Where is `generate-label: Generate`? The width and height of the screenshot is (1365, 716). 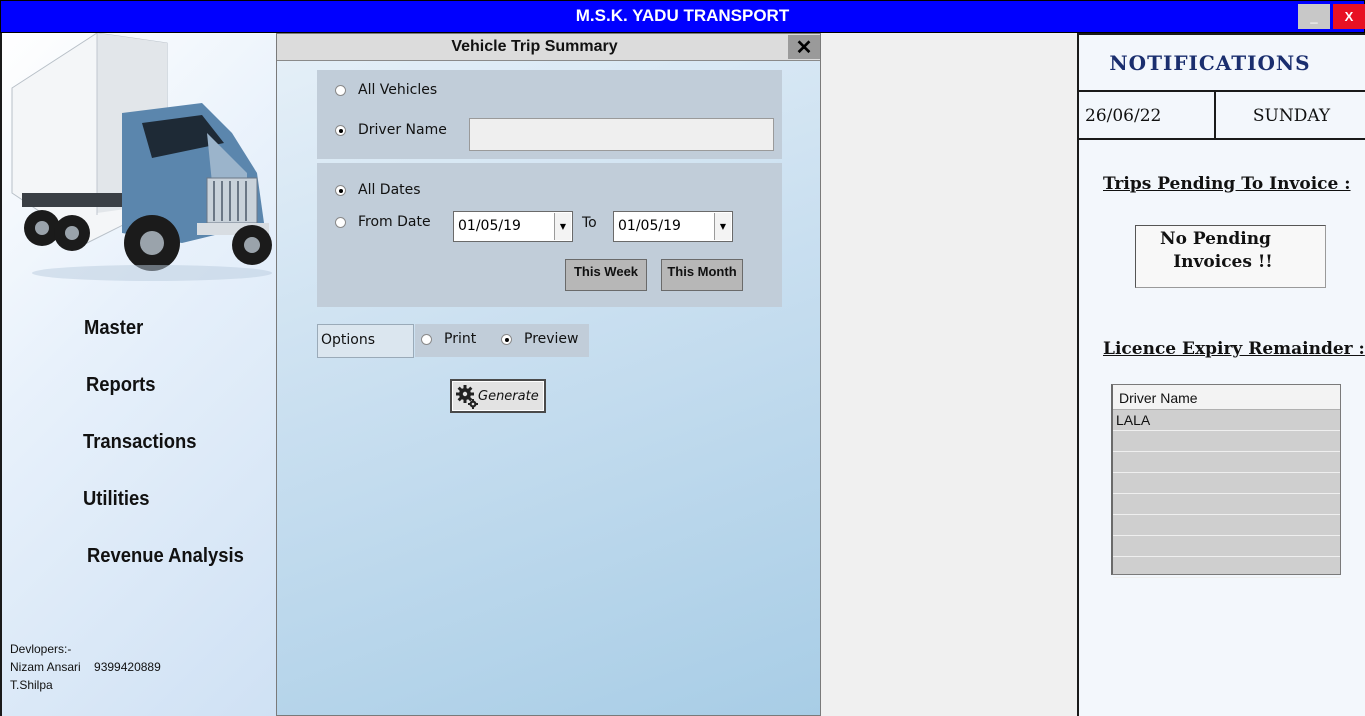
generate-label: Generate is located at coordinates (508, 396).